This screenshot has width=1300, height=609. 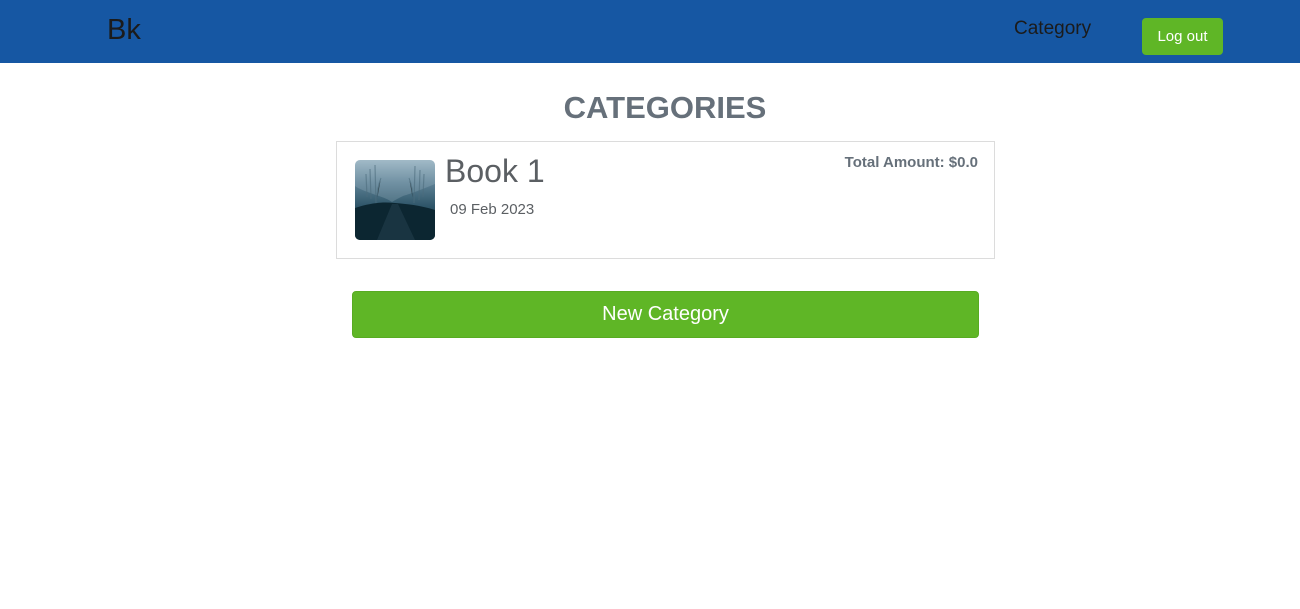 What do you see at coordinates (124, 30) in the screenshot?
I see `brand-logo: Bk` at bounding box center [124, 30].